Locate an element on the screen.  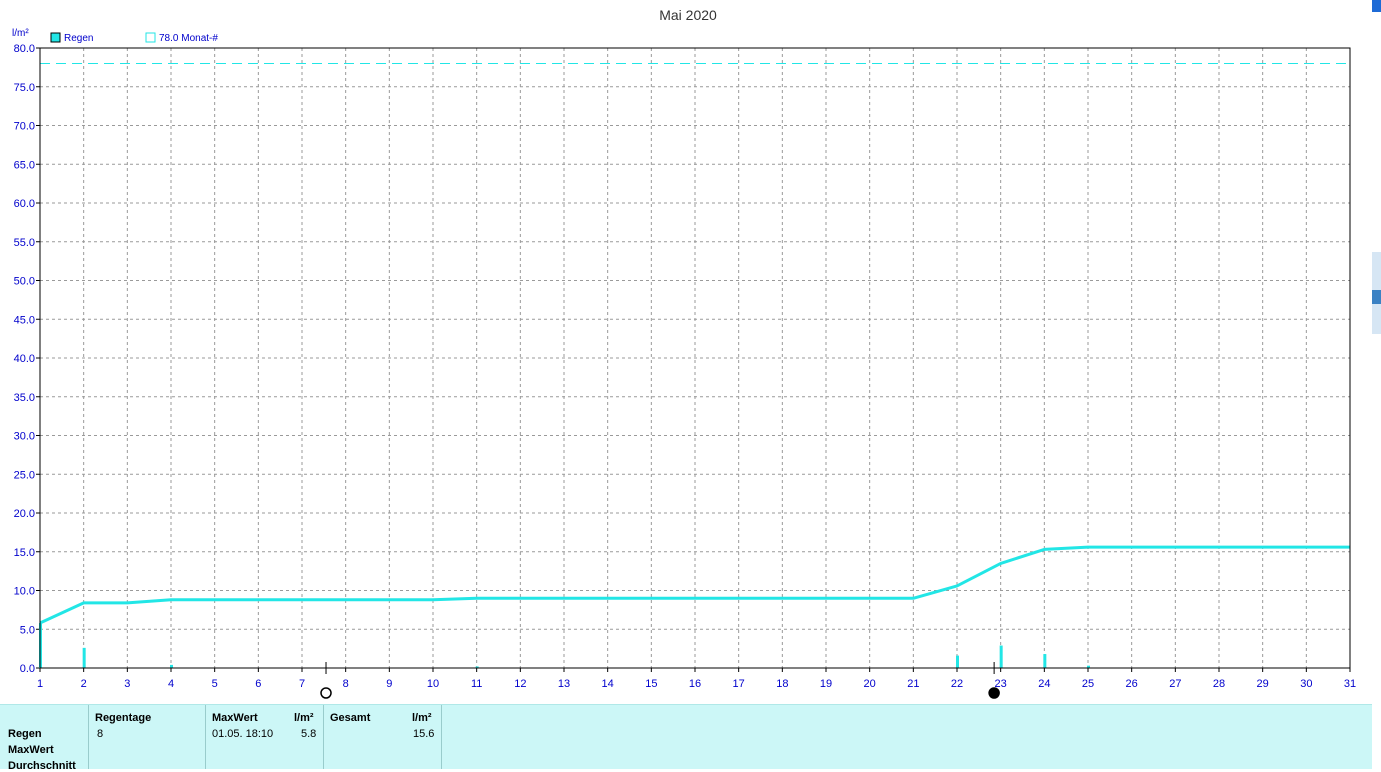
x-tick-label: 2 is located at coordinates (84, 684).